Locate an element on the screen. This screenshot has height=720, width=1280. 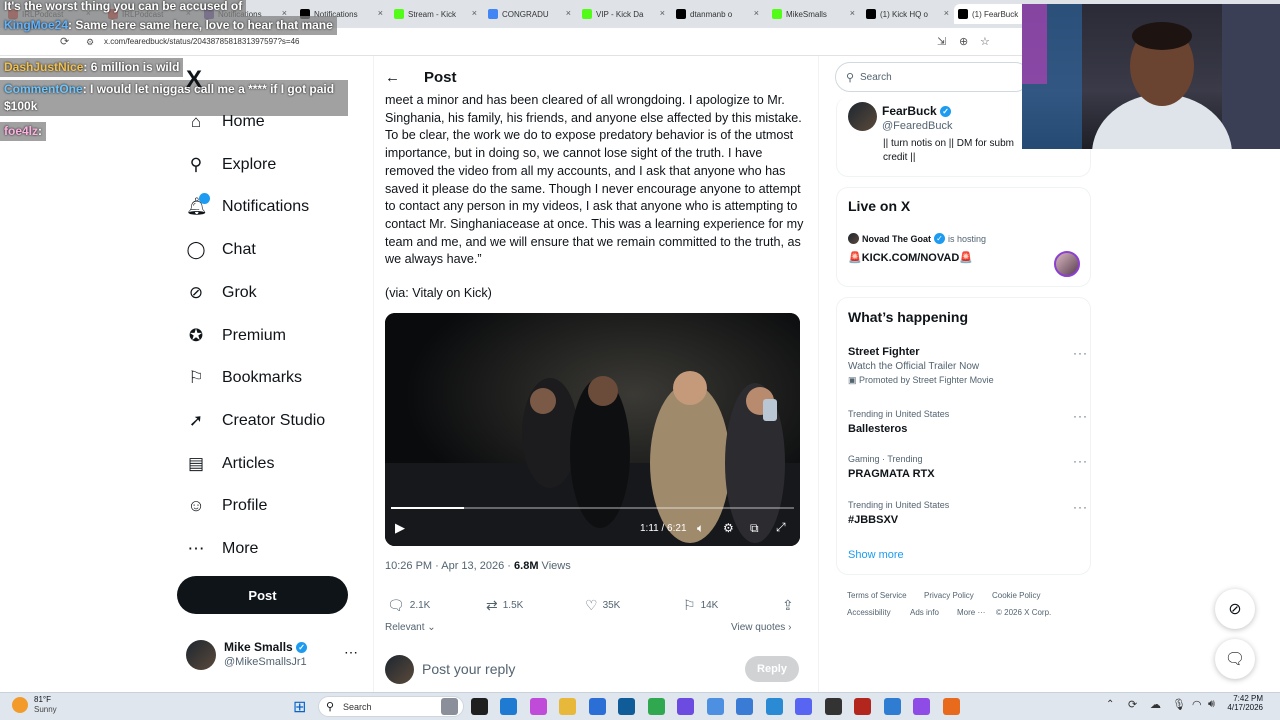
clock: 7:42 PM 4/17/2026 is located at coordinates (1244, 703).